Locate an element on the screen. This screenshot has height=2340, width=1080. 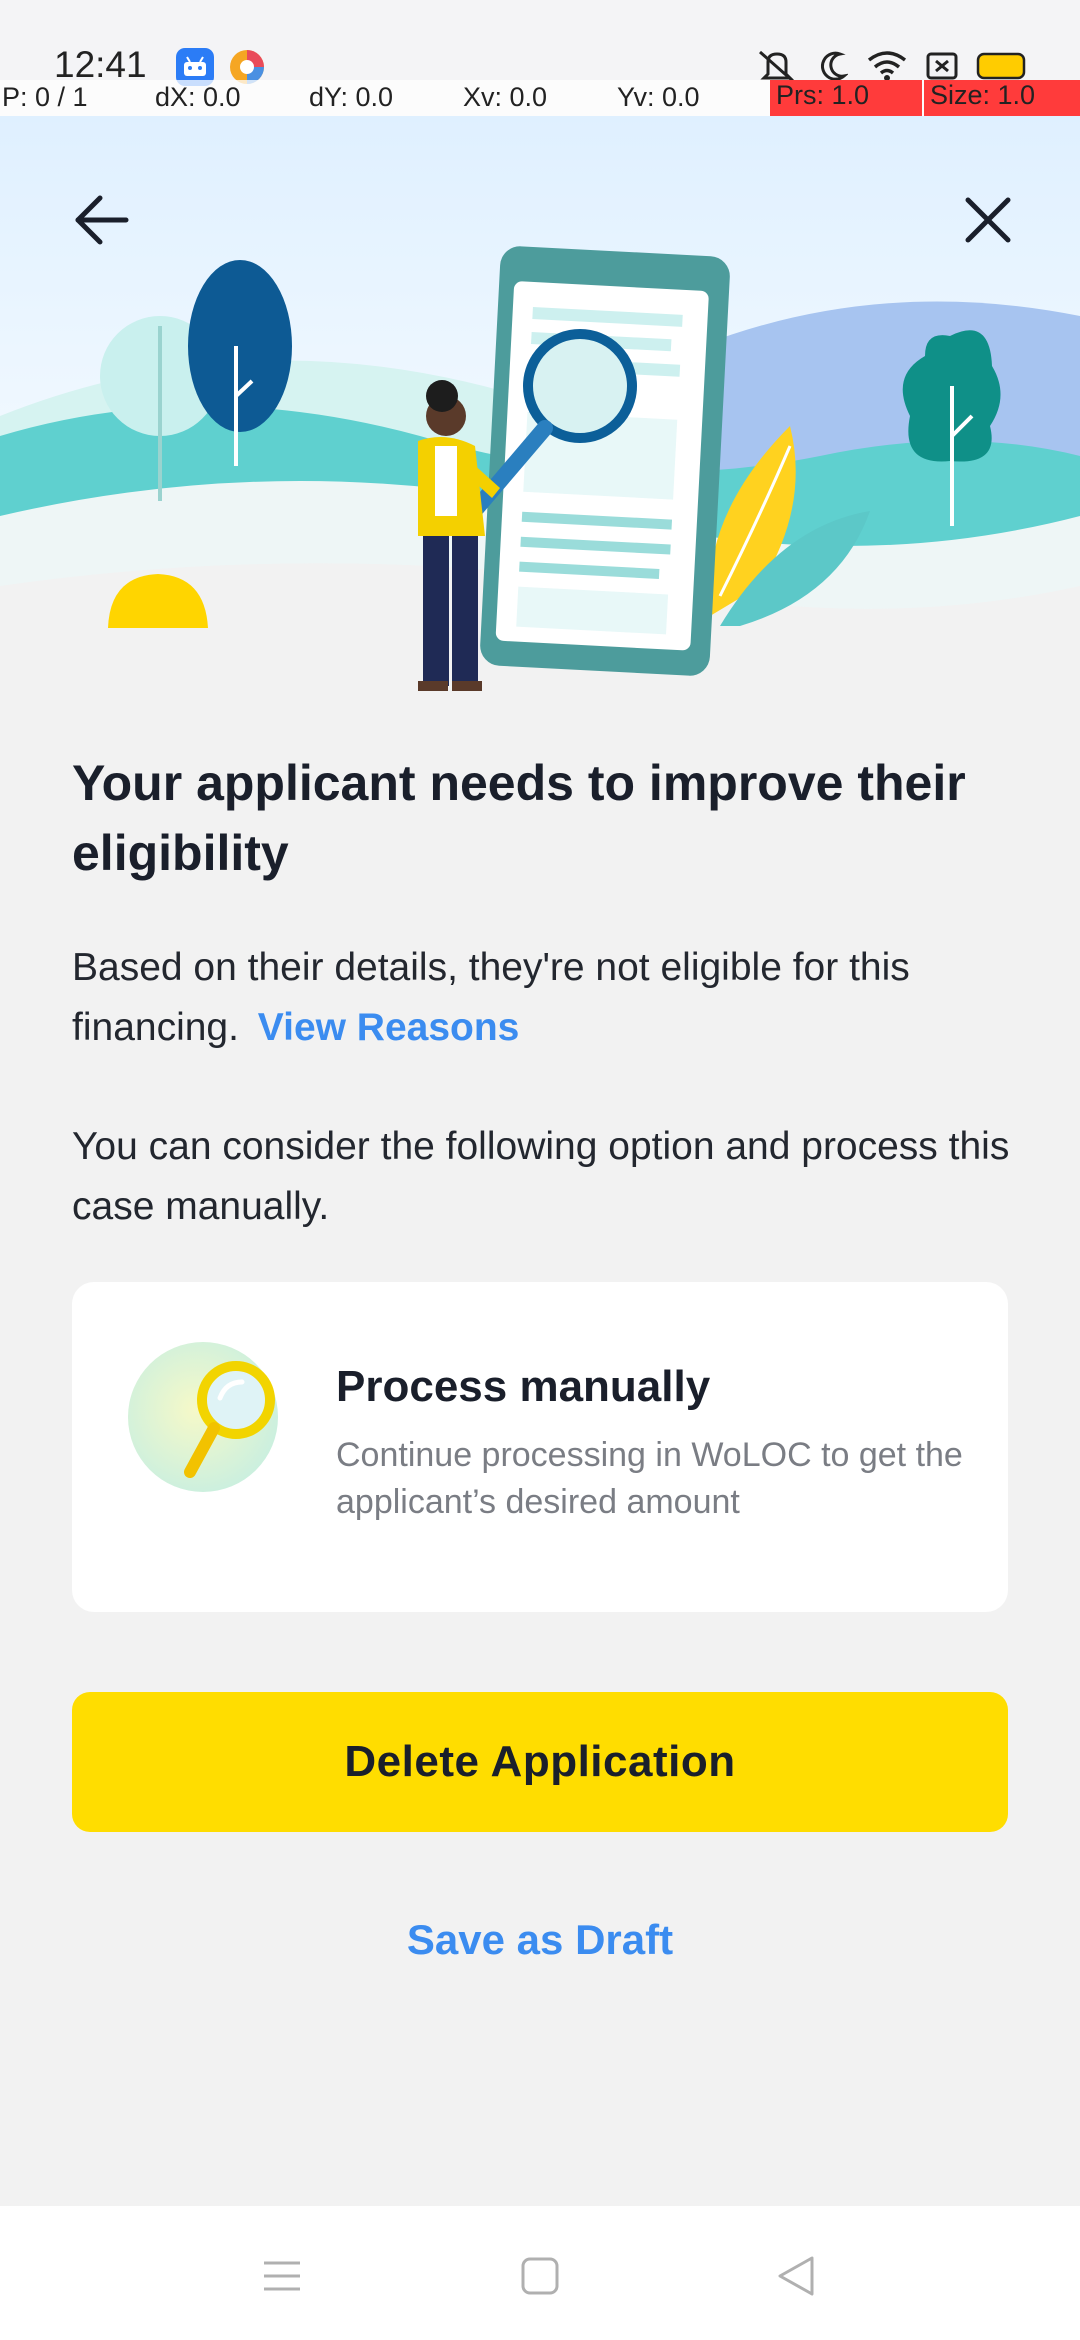
delete-application-button: Delete Application is located at coordinates (540, 1762).